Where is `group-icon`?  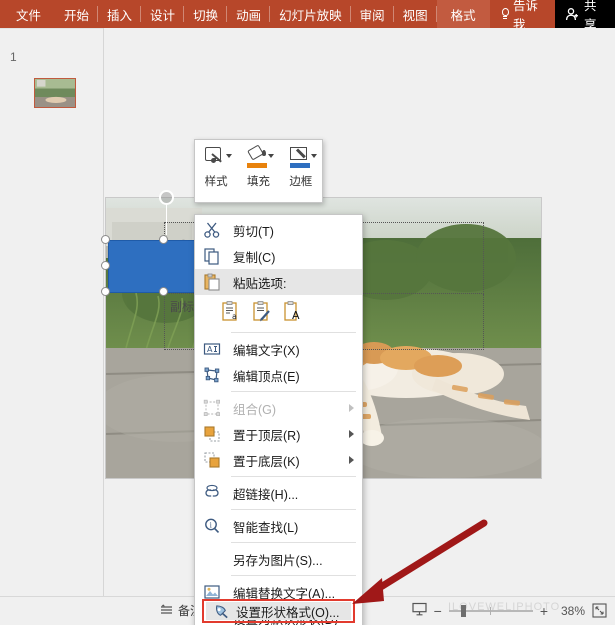 group-icon is located at coordinates (212, 408).